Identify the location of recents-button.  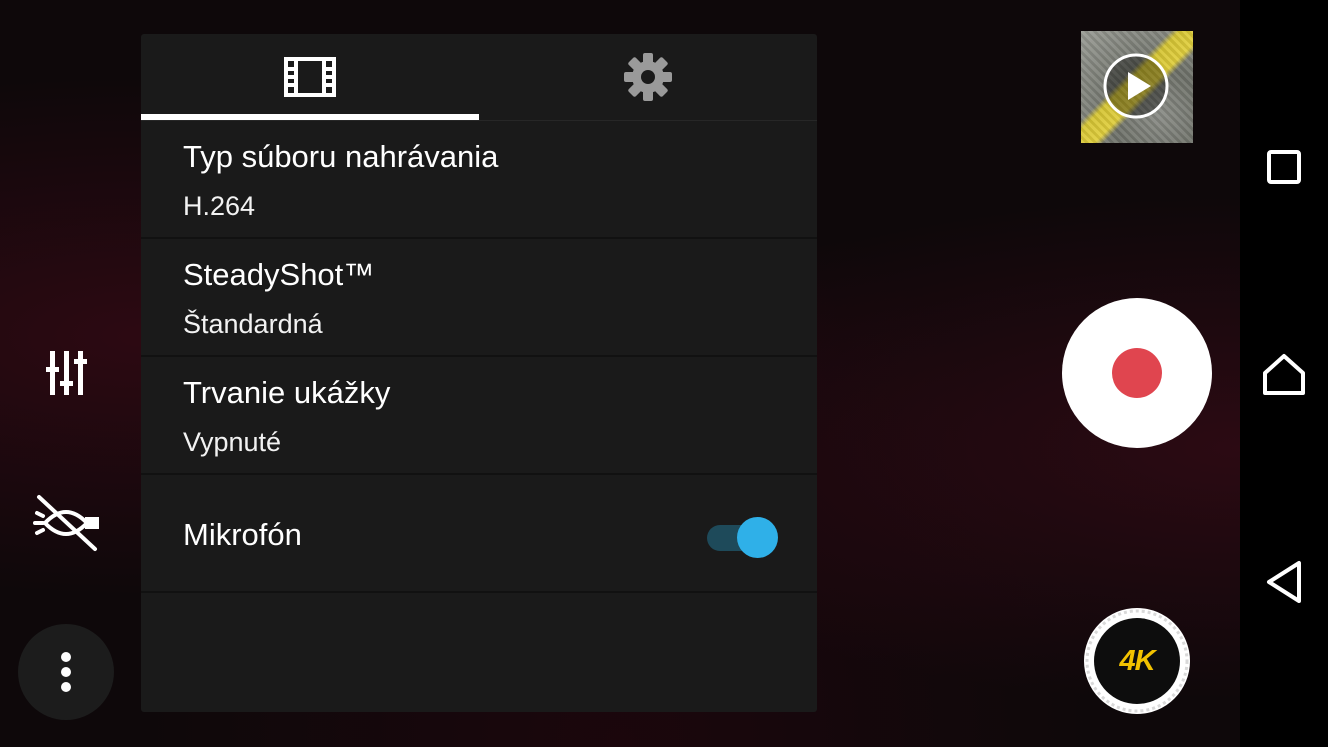
(1284, 167).